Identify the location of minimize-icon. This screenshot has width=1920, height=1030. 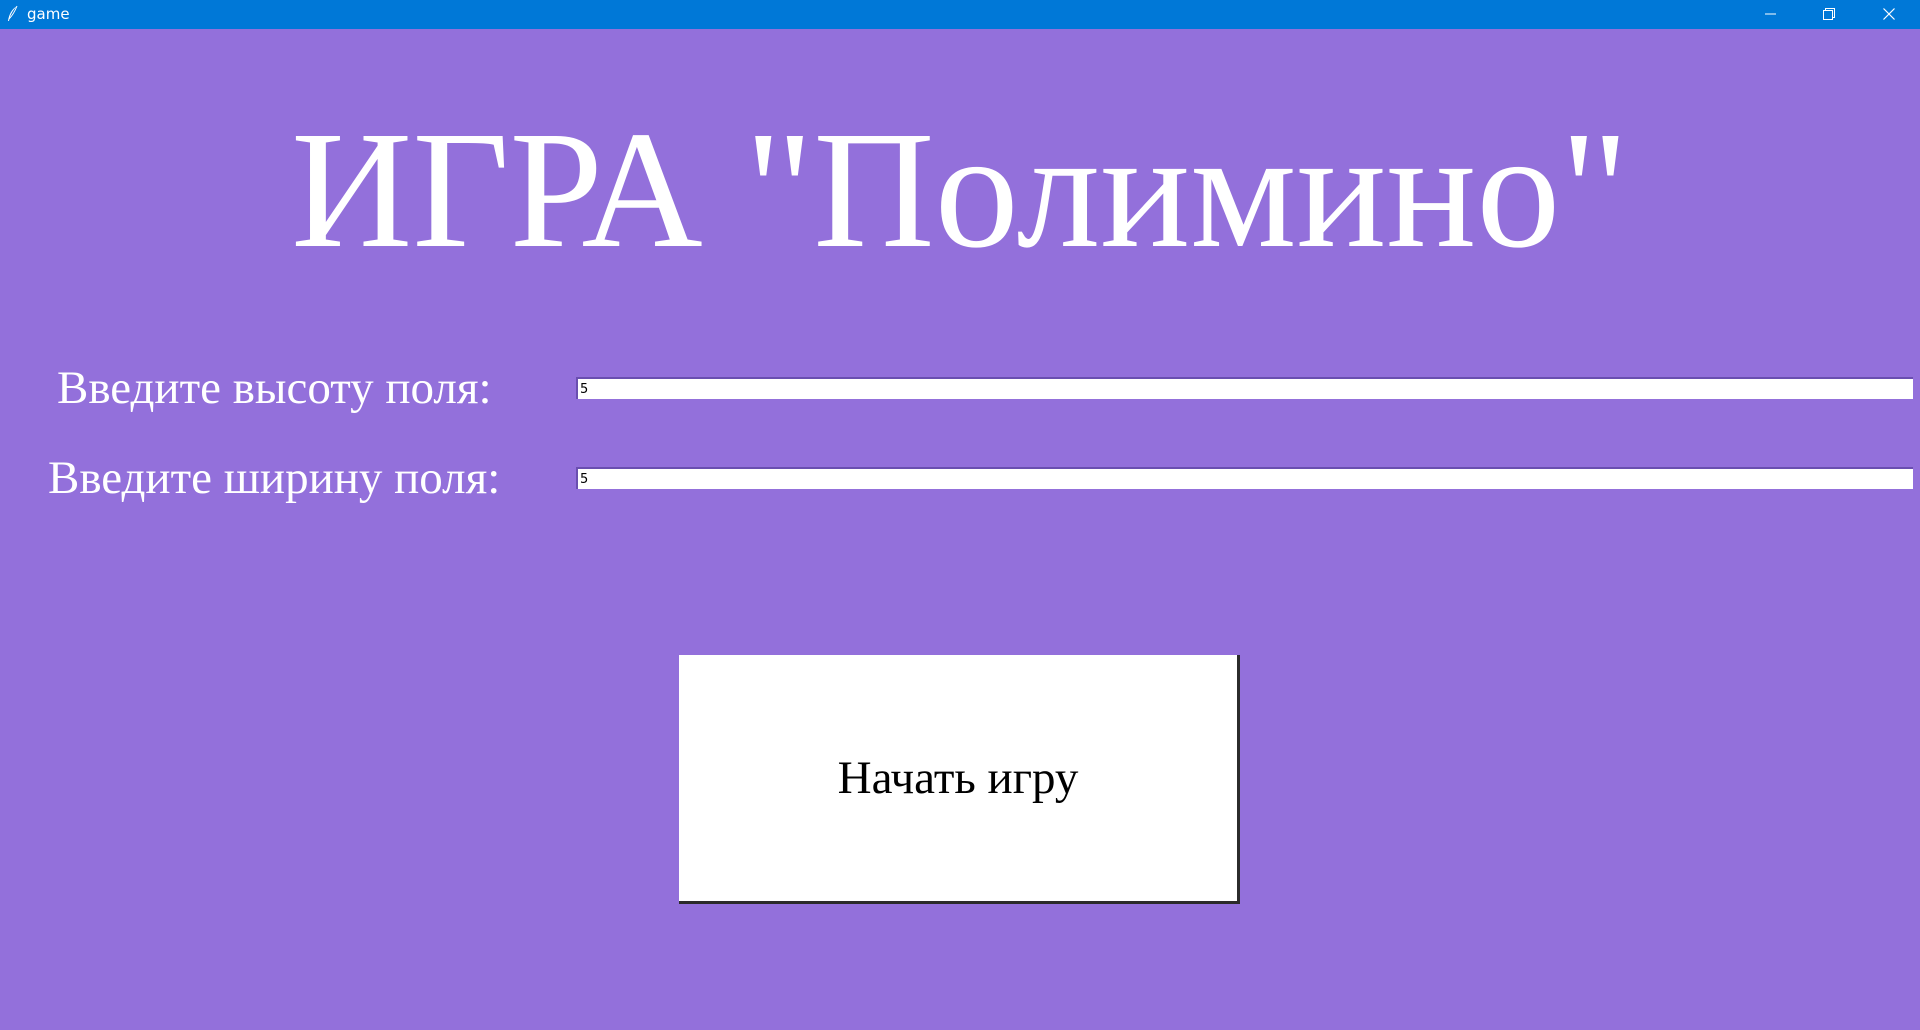
(1771, 15).